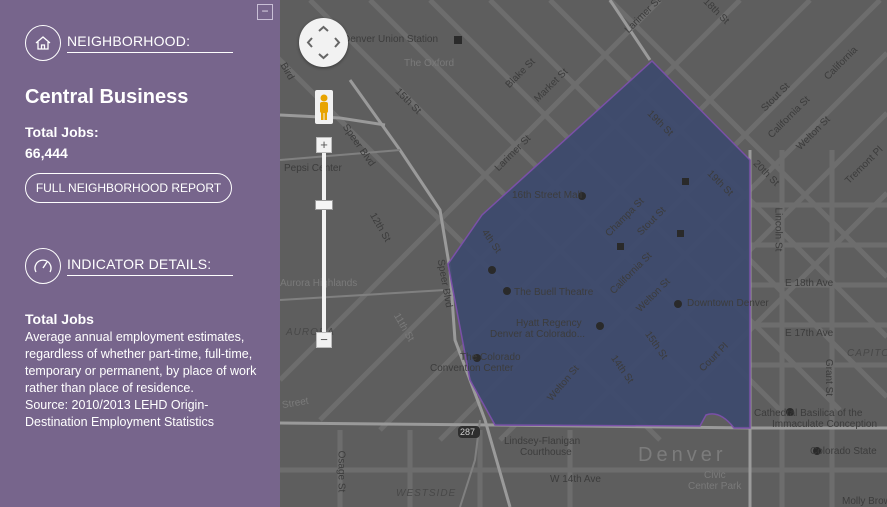 The height and width of the screenshot is (507, 887). I want to click on label-osage-st: Osage St, so click(341, 471).